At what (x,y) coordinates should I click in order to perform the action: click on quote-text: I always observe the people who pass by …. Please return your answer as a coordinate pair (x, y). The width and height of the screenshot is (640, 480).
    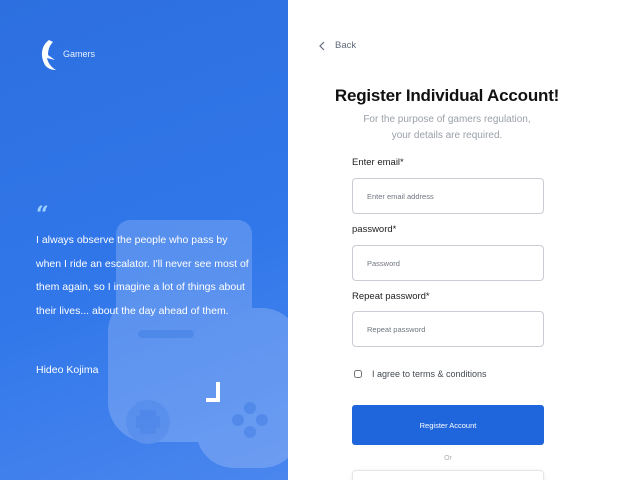
    Looking at the image, I should click on (142, 275).